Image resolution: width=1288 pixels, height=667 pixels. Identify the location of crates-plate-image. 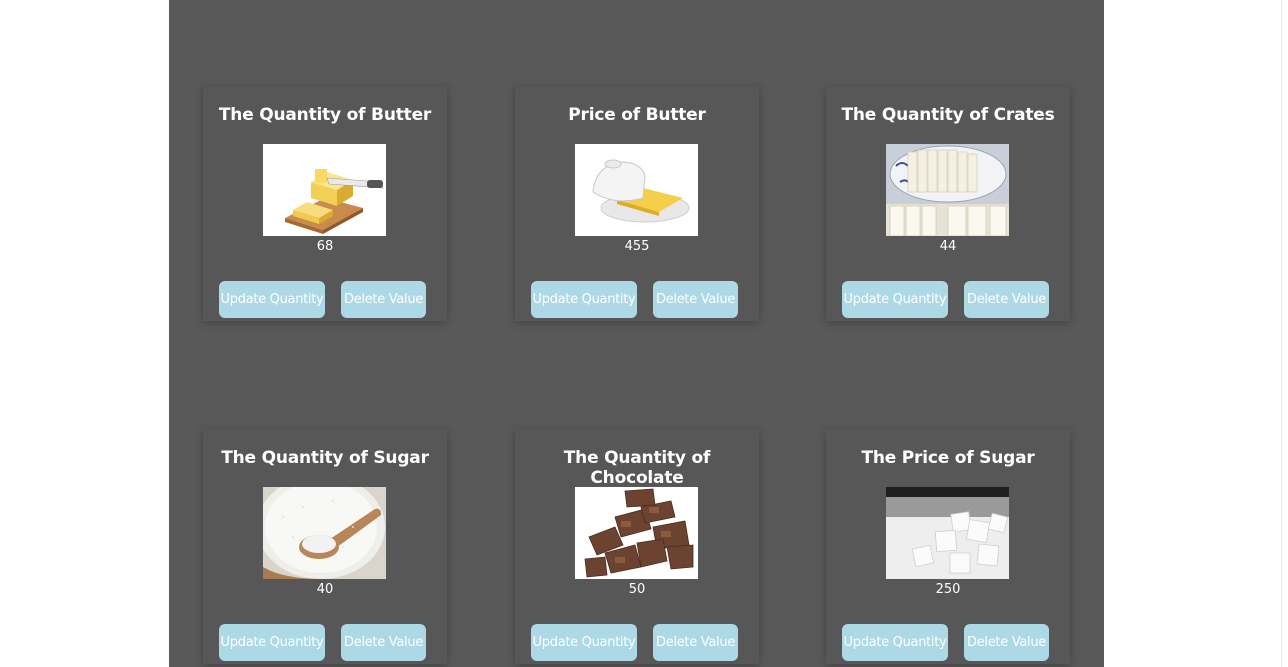
(947, 190).